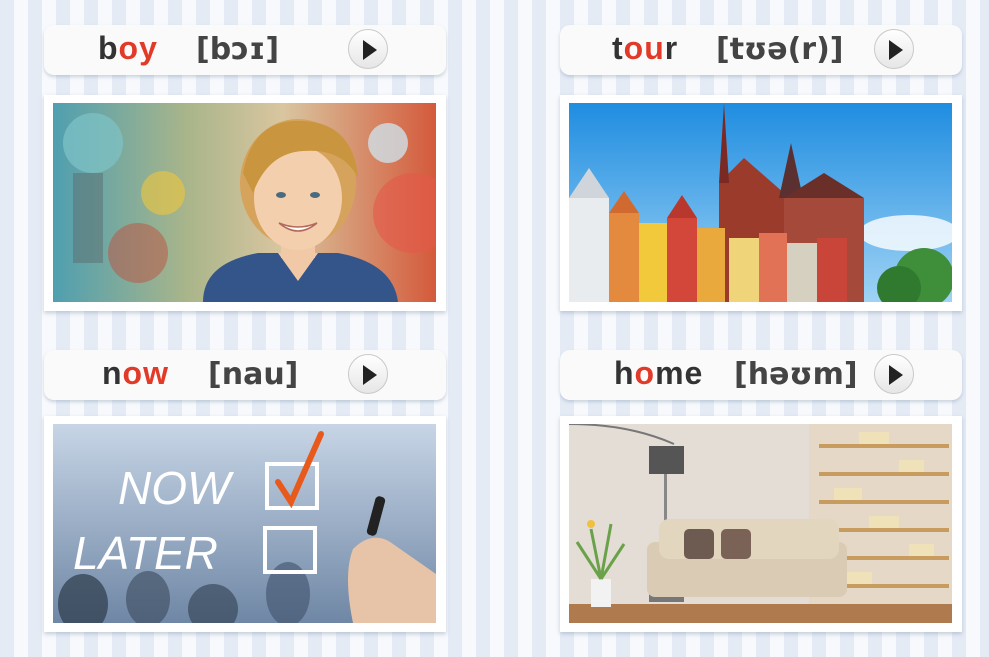 The height and width of the screenshot is (657, 989). I want to click on phonetic: [həʊm], so click(796, 374).